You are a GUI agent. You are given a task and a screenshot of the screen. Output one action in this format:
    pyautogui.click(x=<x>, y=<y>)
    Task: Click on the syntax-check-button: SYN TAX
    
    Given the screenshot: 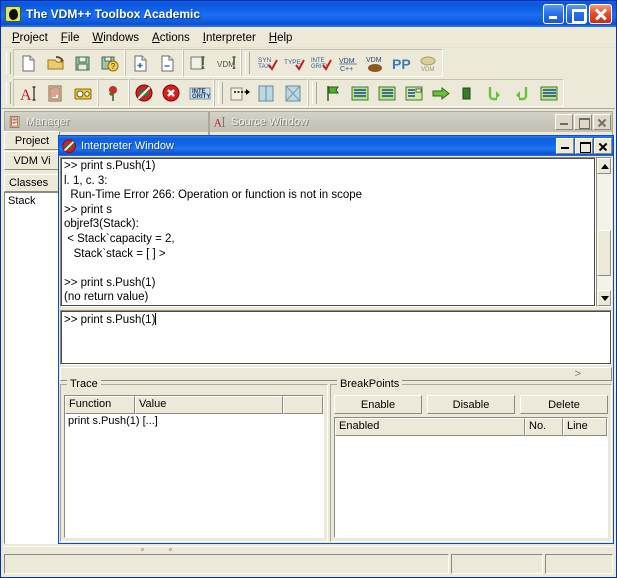 What is the action you would take?
    pyautogui.click(x=265, y=63)
    